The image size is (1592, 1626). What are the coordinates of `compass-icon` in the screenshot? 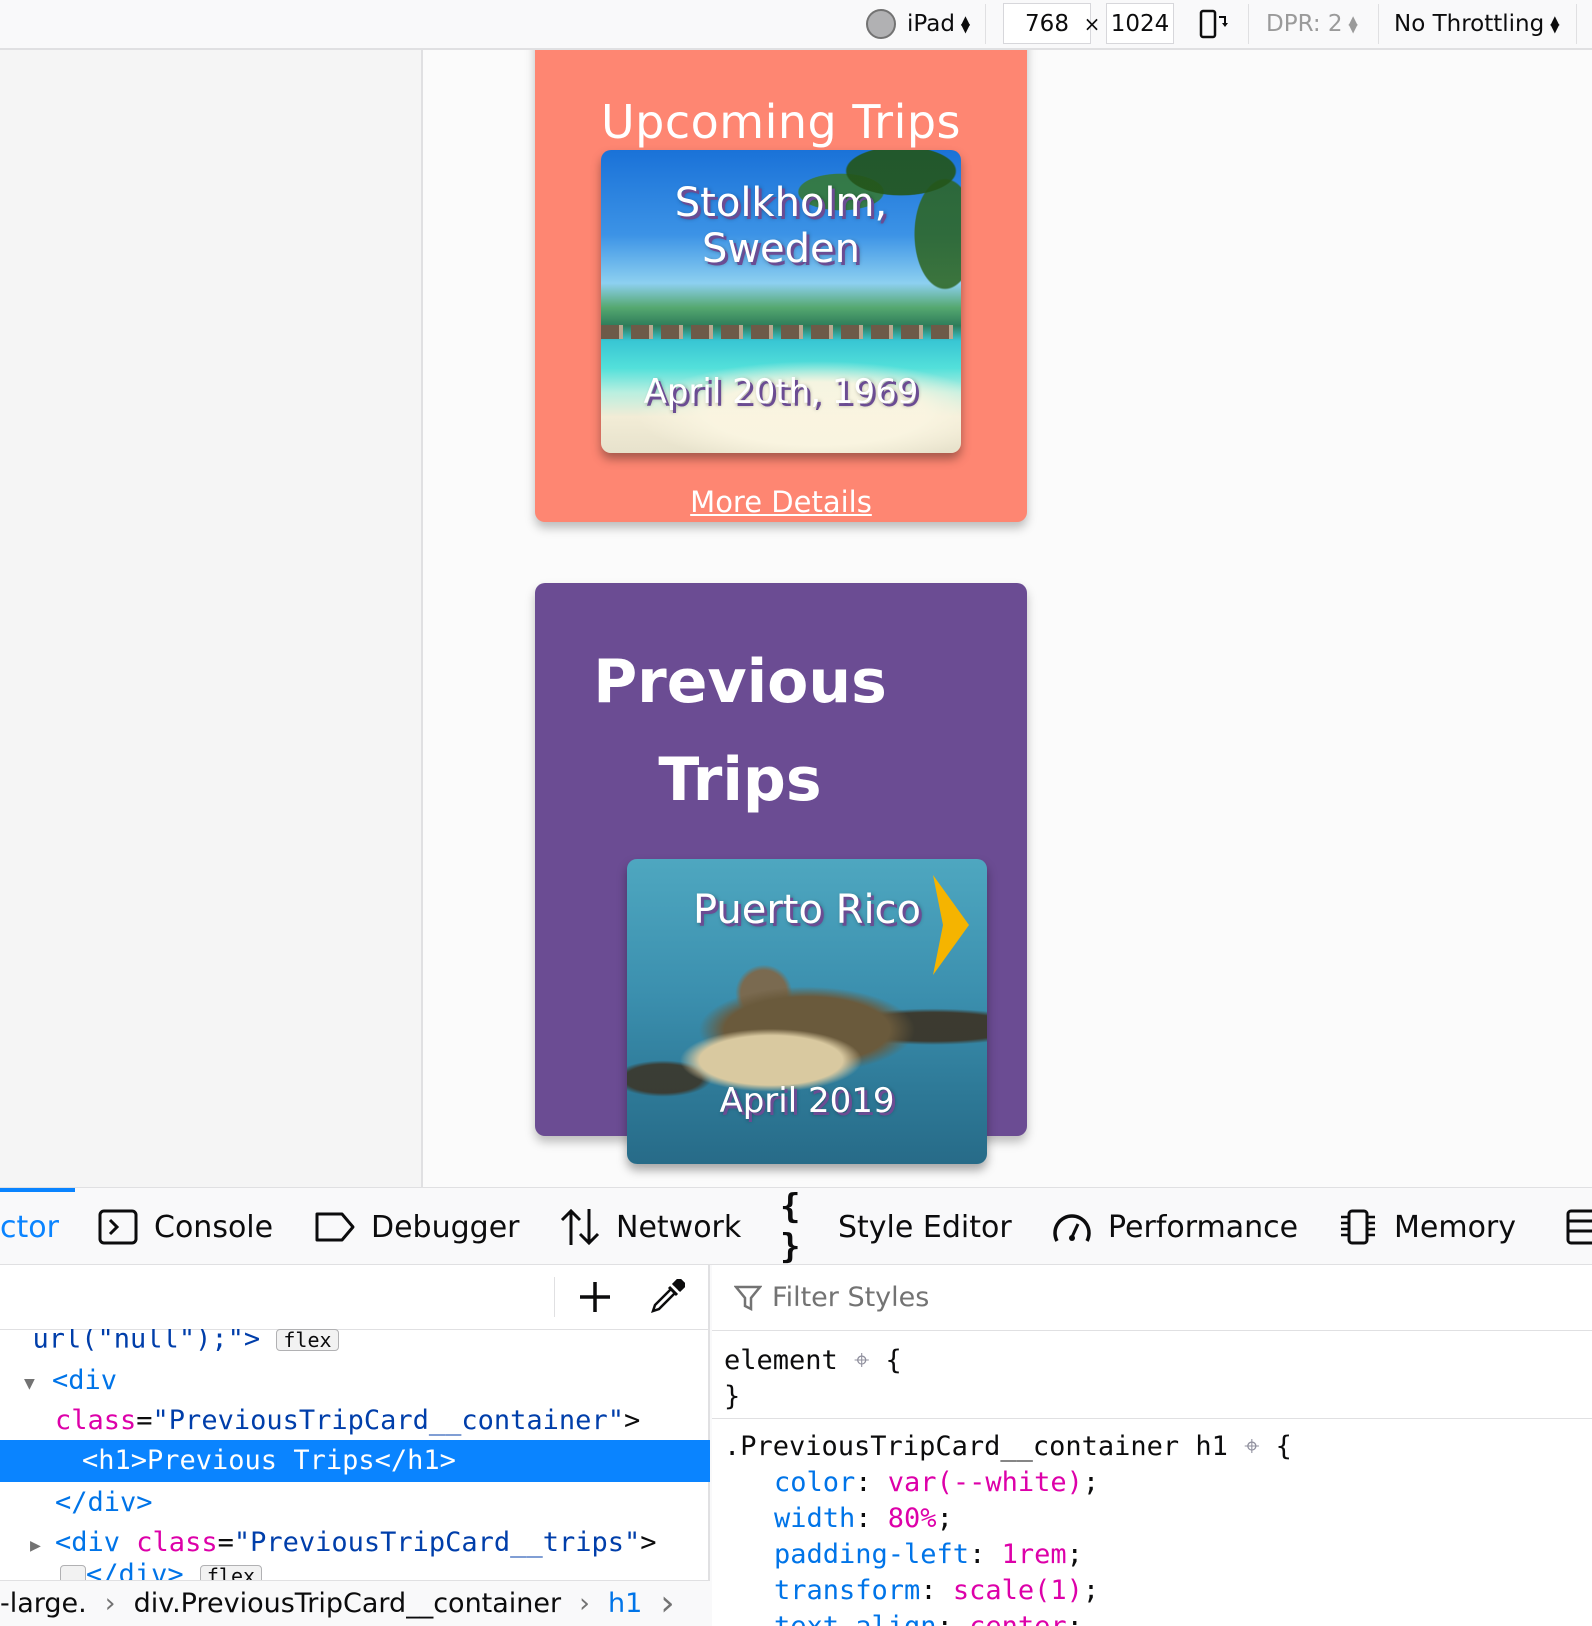 It's located at (881, 24).